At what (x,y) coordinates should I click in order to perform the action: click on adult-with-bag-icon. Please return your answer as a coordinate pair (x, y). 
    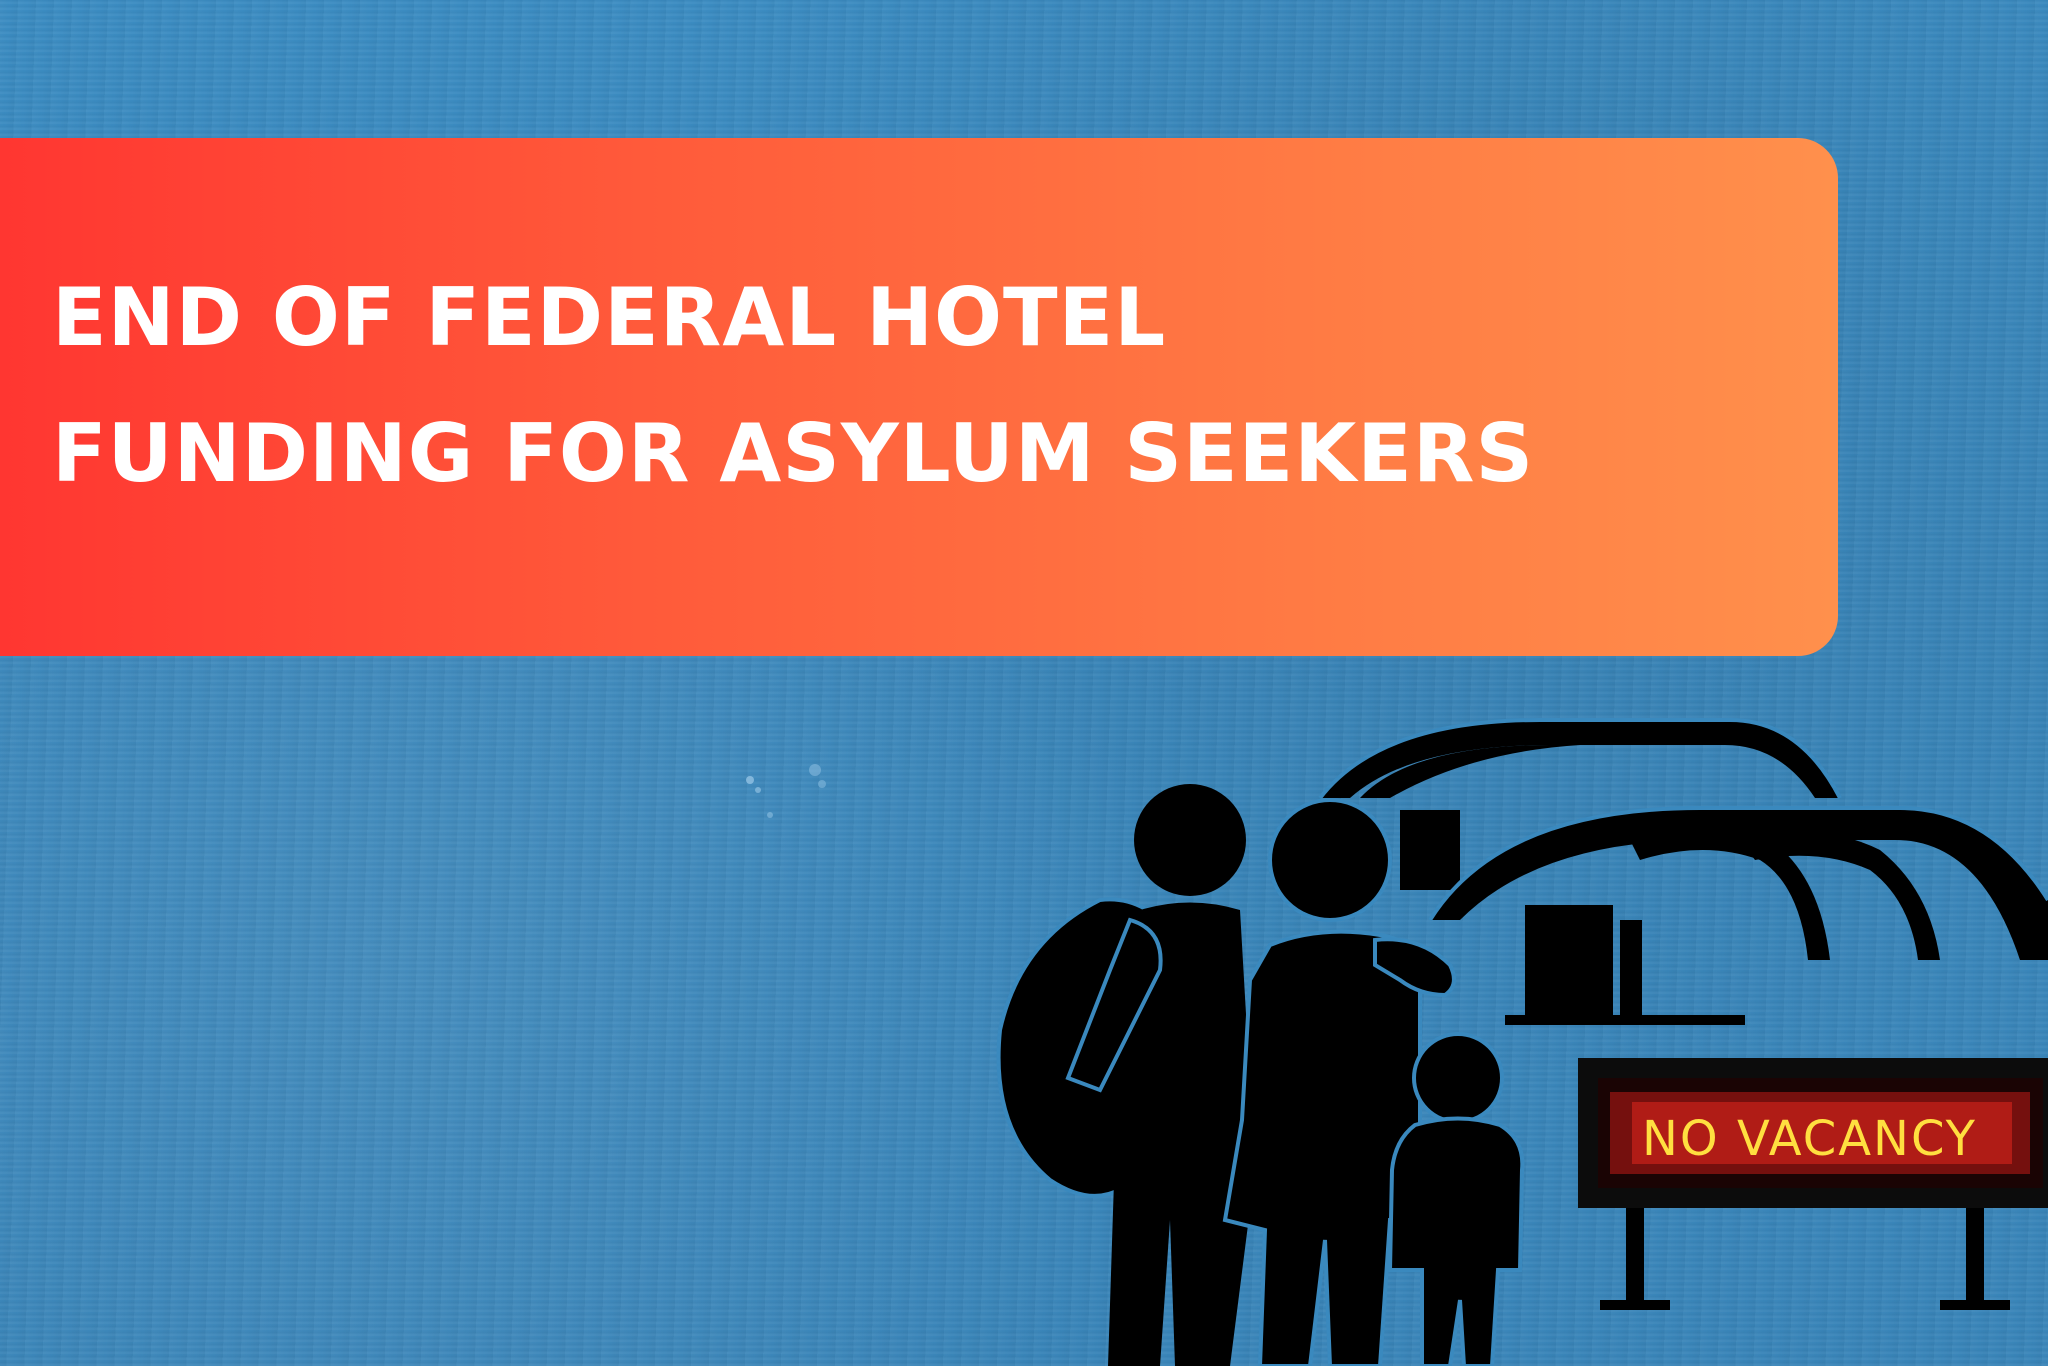
    Looking at the image, I should click on (1125, 1075).